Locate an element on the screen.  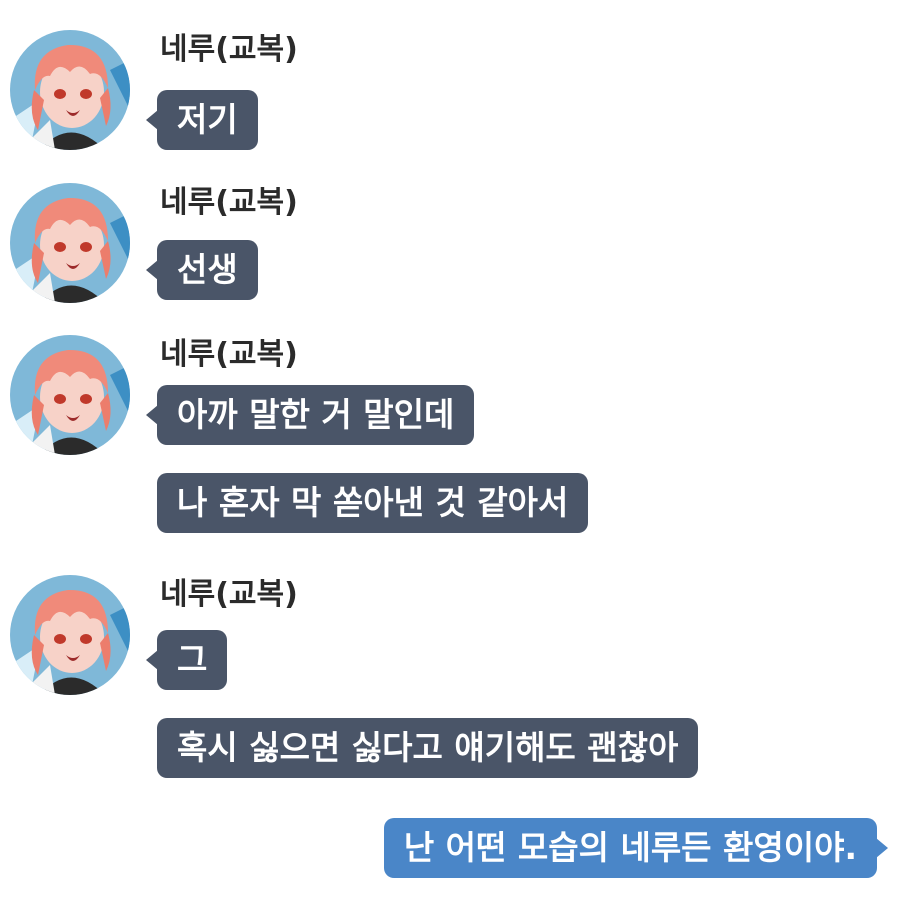
message-bubble: 저기 is located at coordinates (202, 120).